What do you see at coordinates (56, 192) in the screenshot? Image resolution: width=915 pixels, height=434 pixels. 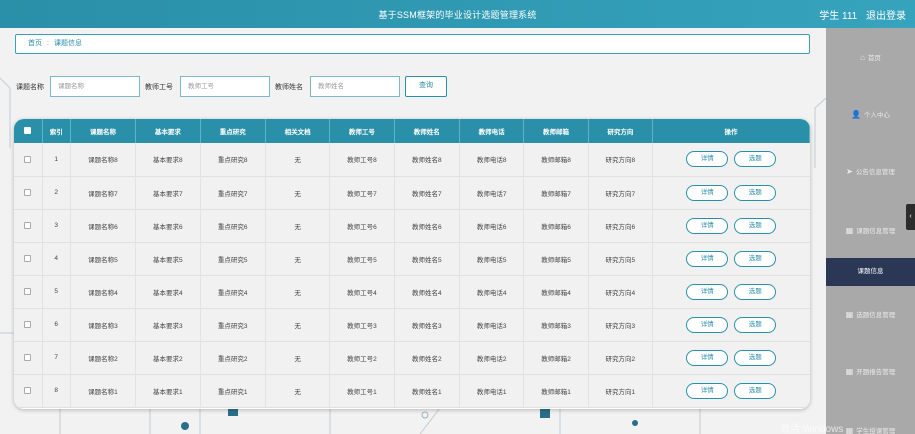 I see `table-cell: 2` at bounding box center [56, 192].